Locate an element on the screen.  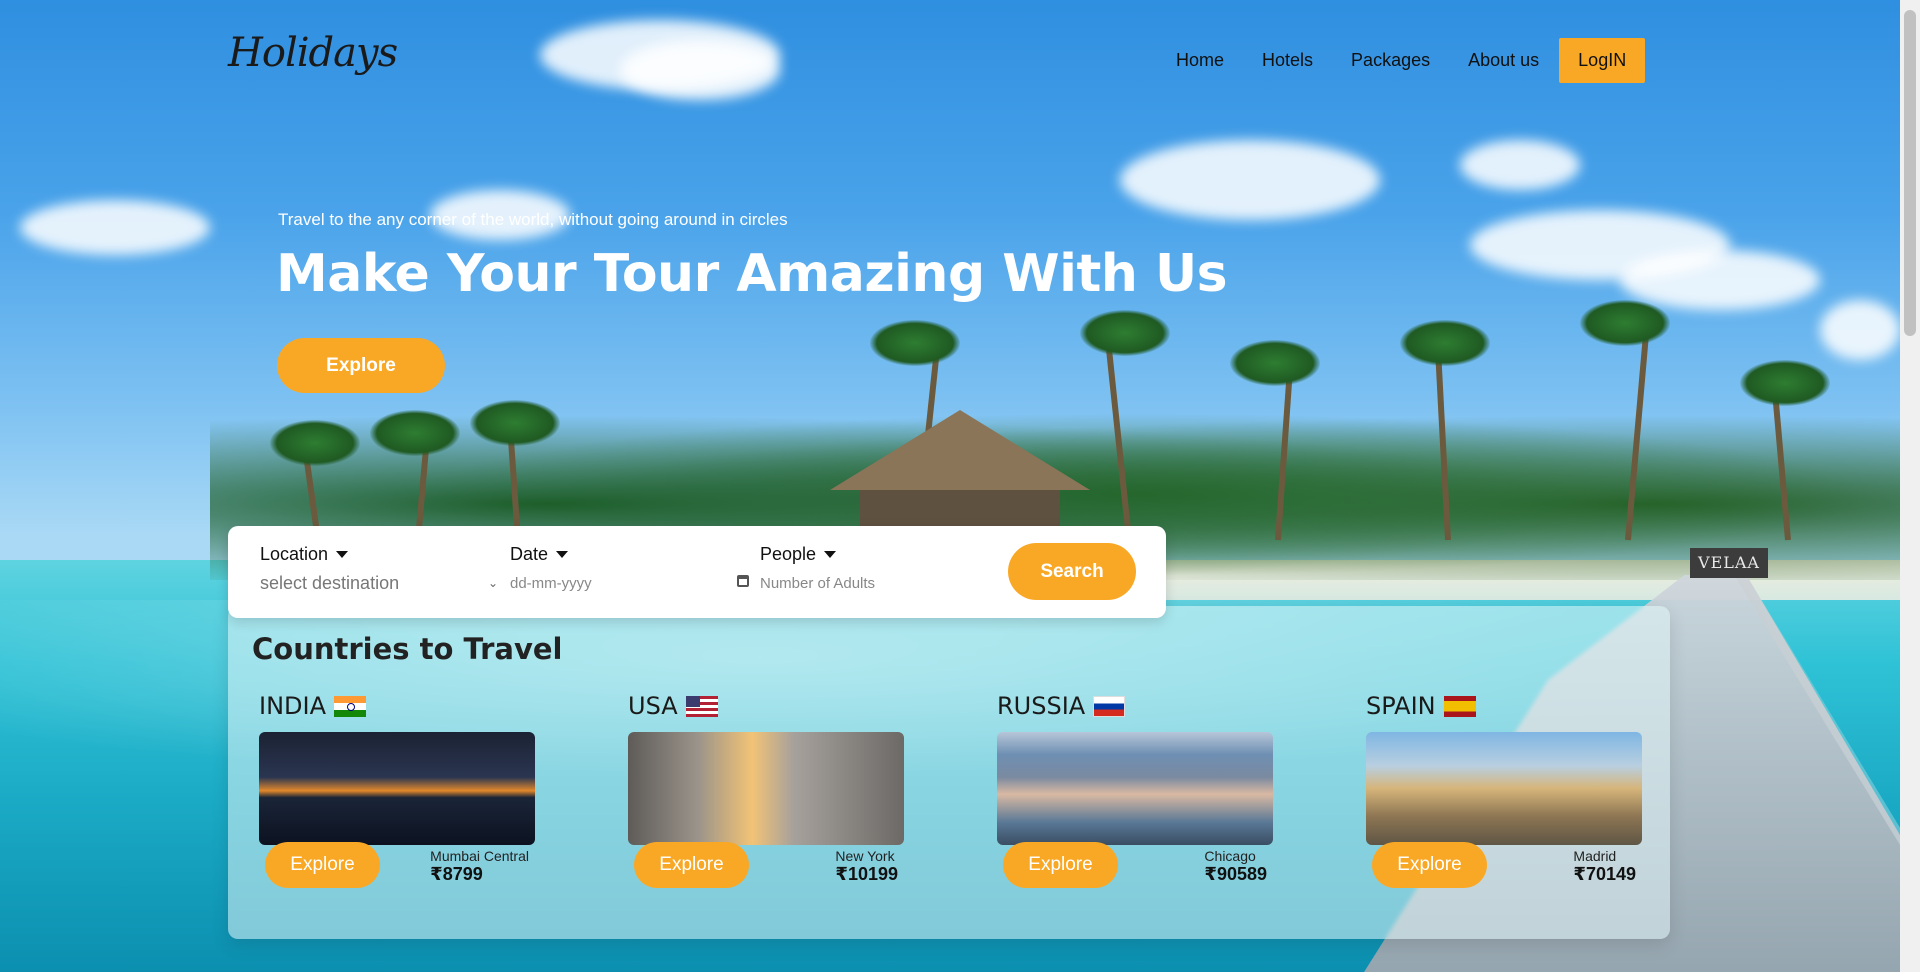
nav-about-us: About us is located at coordinates (1503, 60).